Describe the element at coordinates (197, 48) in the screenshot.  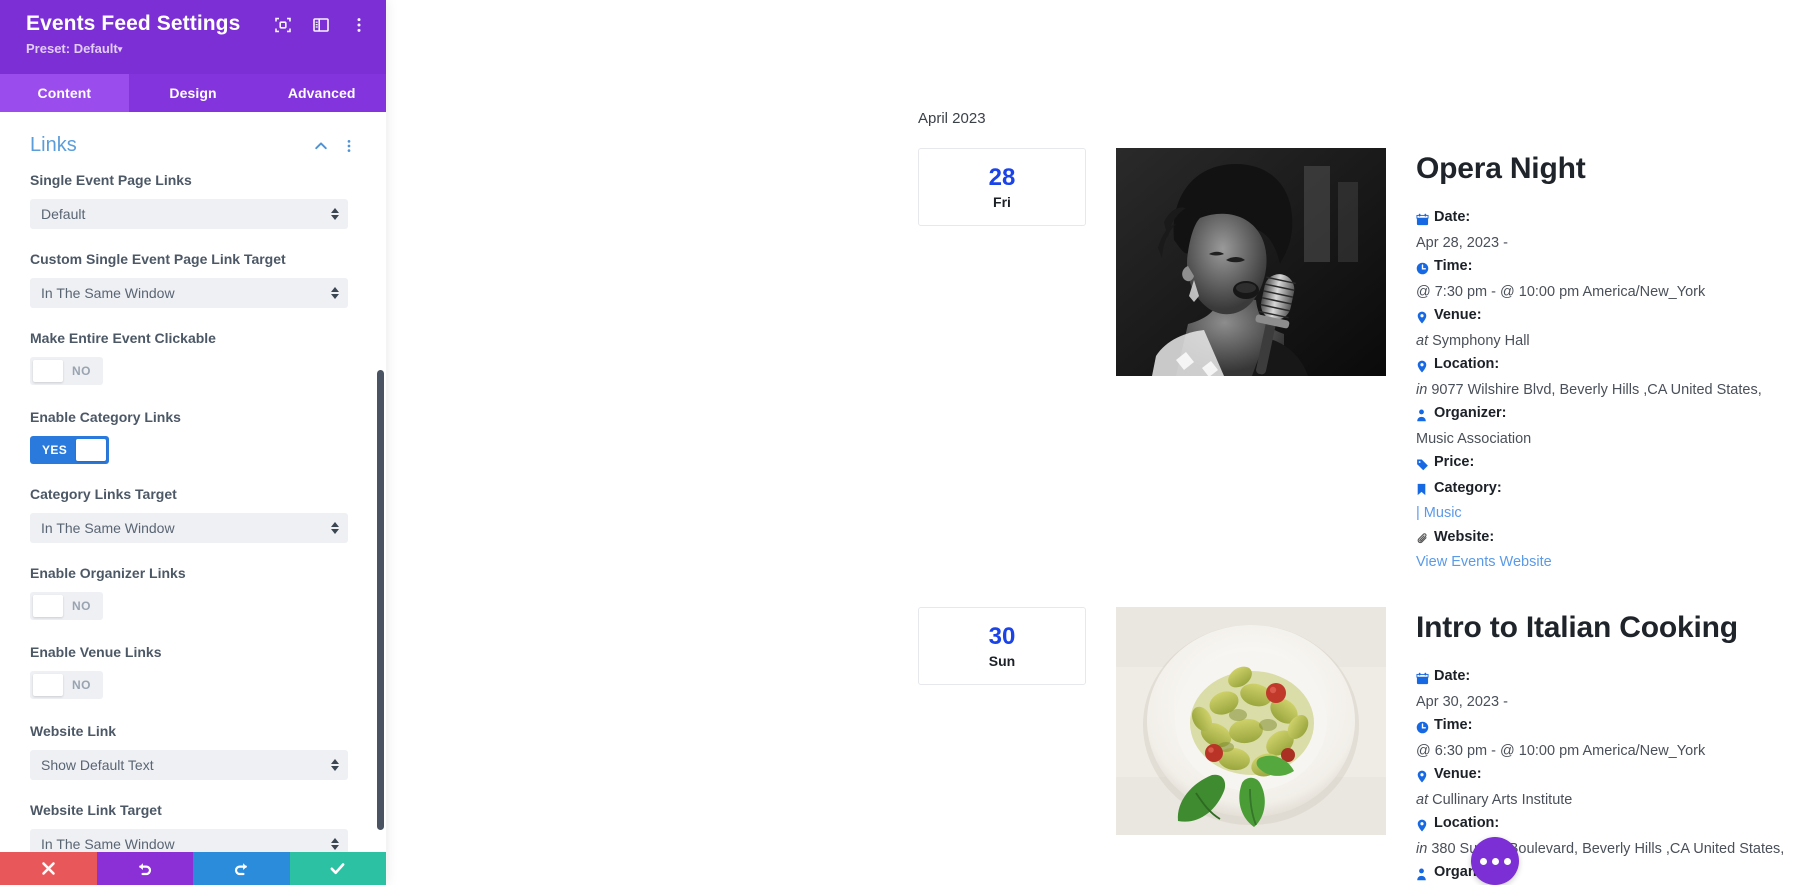
I see `preset-selector: Preset: Default▾` at that location.